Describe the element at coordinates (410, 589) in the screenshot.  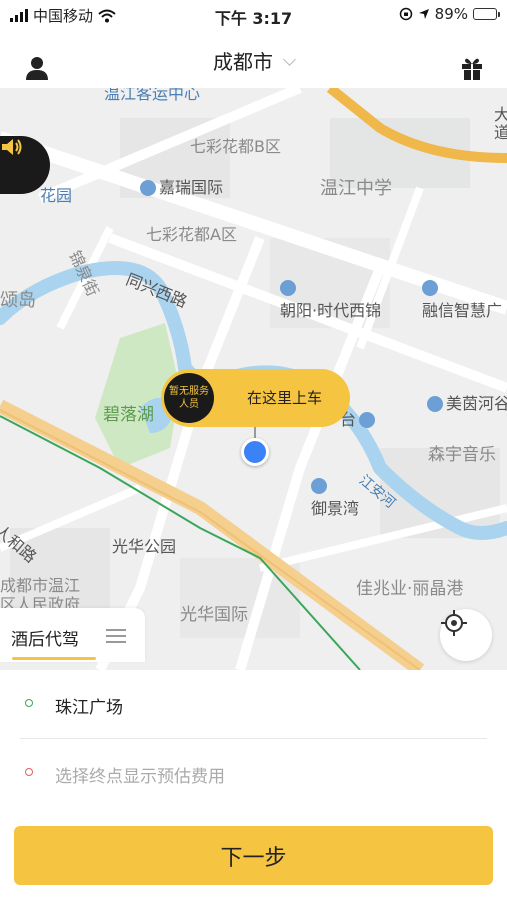
I see `map-label-jiazhaoye: 佳兆业·丽晶港` at that location.